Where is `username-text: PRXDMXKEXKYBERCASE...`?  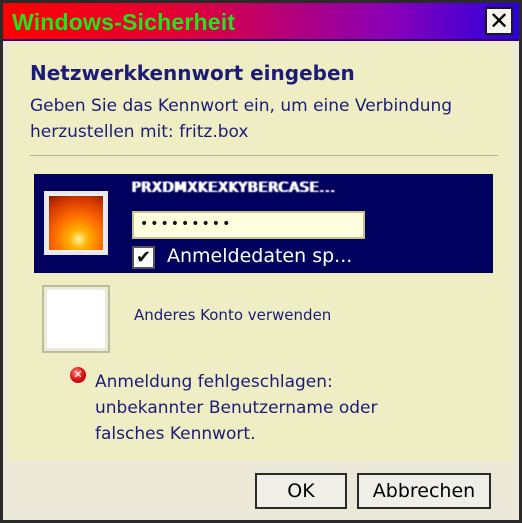
username-text: PRXDMXKEXKYBERCASE... is located at coordinates (234, 188).